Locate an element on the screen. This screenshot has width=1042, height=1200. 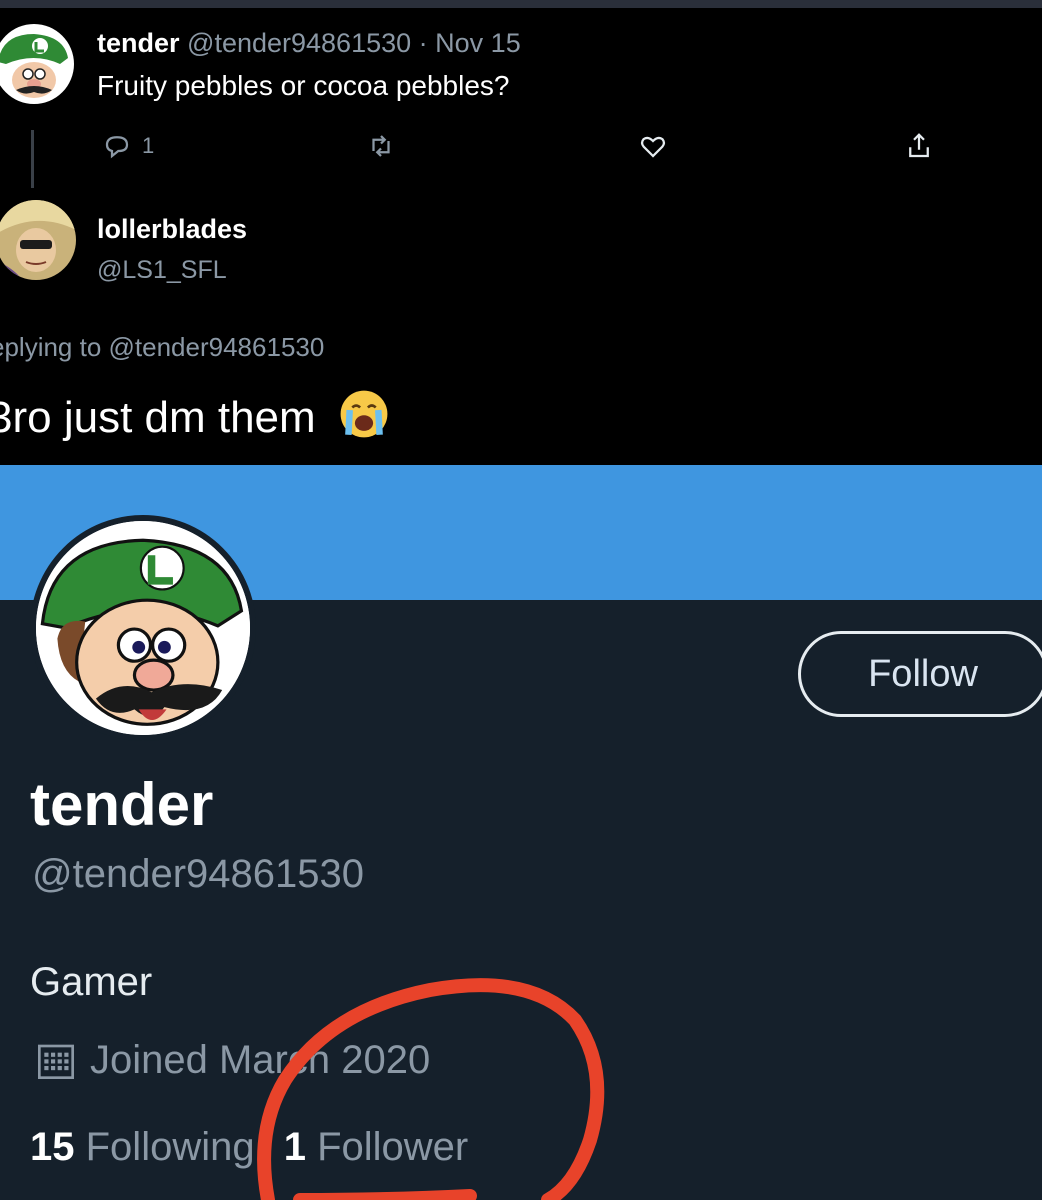
reply-text: 3ro just dm them is located at coordinates (195, 415).